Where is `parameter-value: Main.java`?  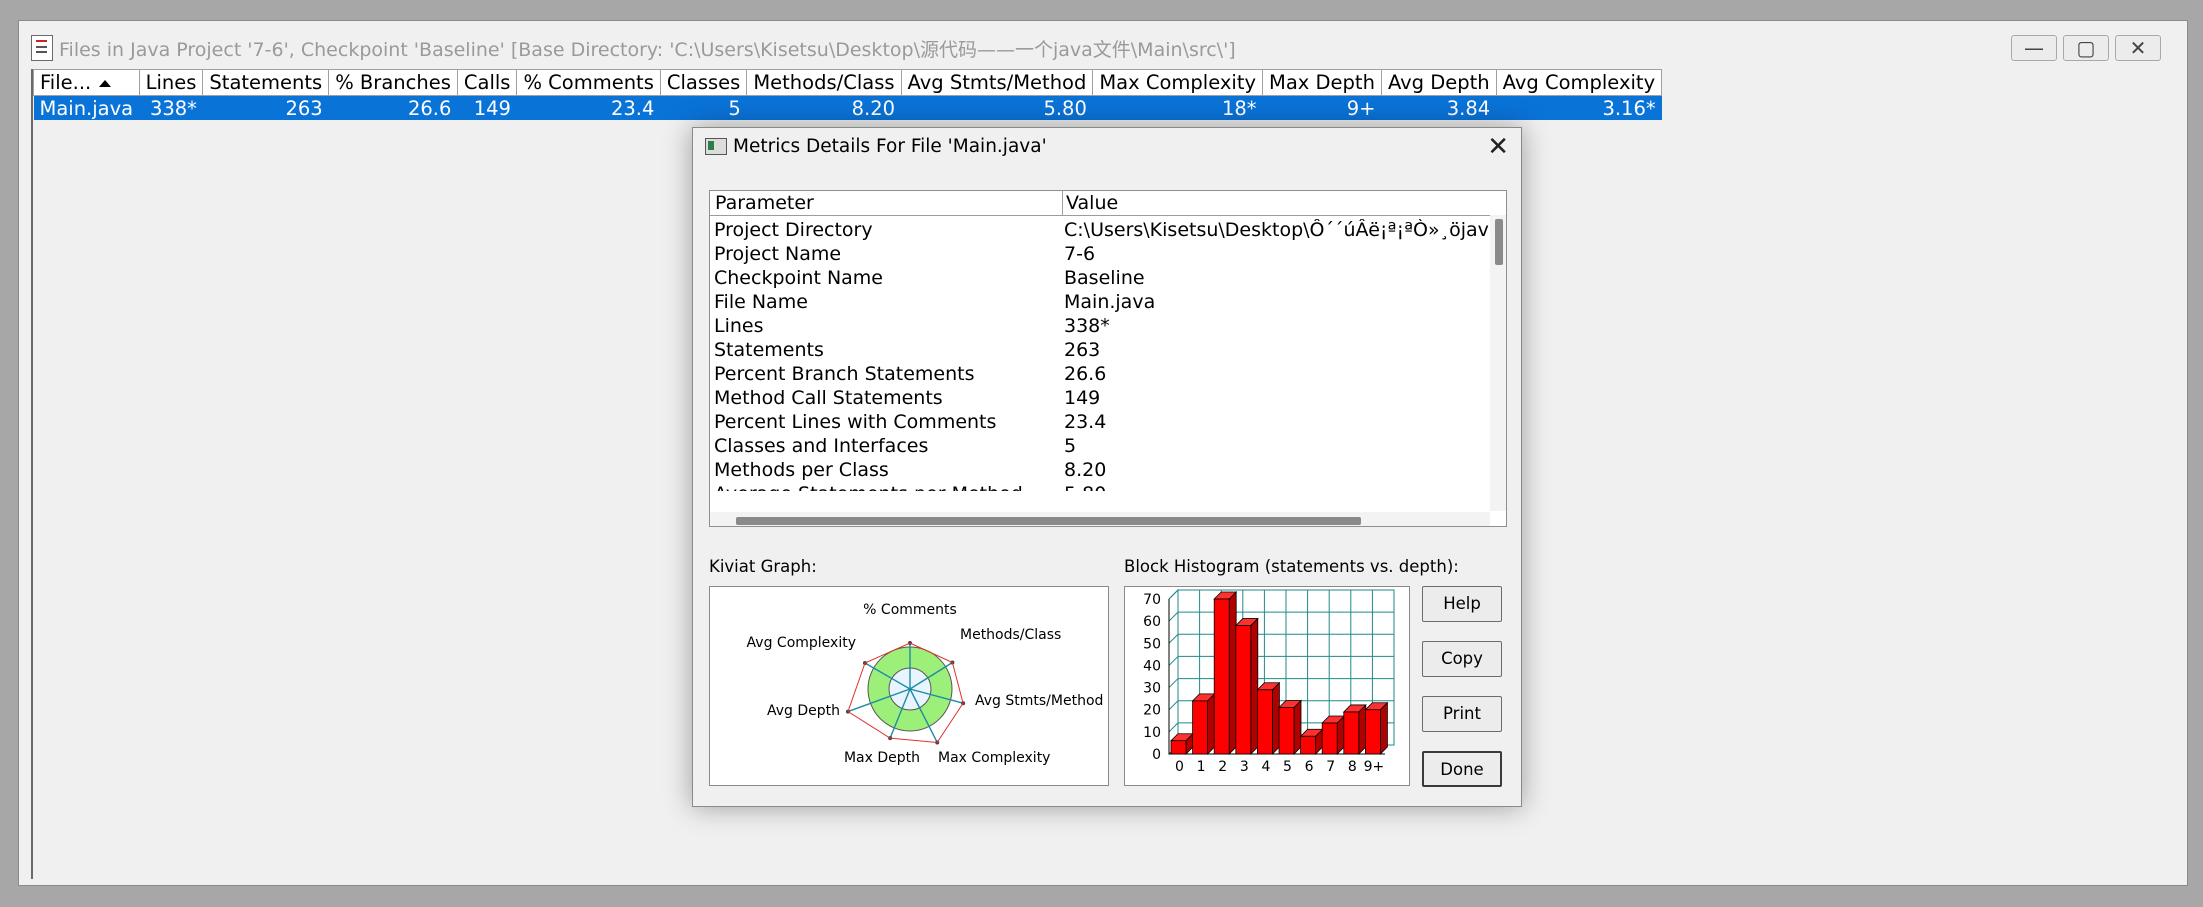 parameter-value: Main.java is located at coordinates (1110, 302).